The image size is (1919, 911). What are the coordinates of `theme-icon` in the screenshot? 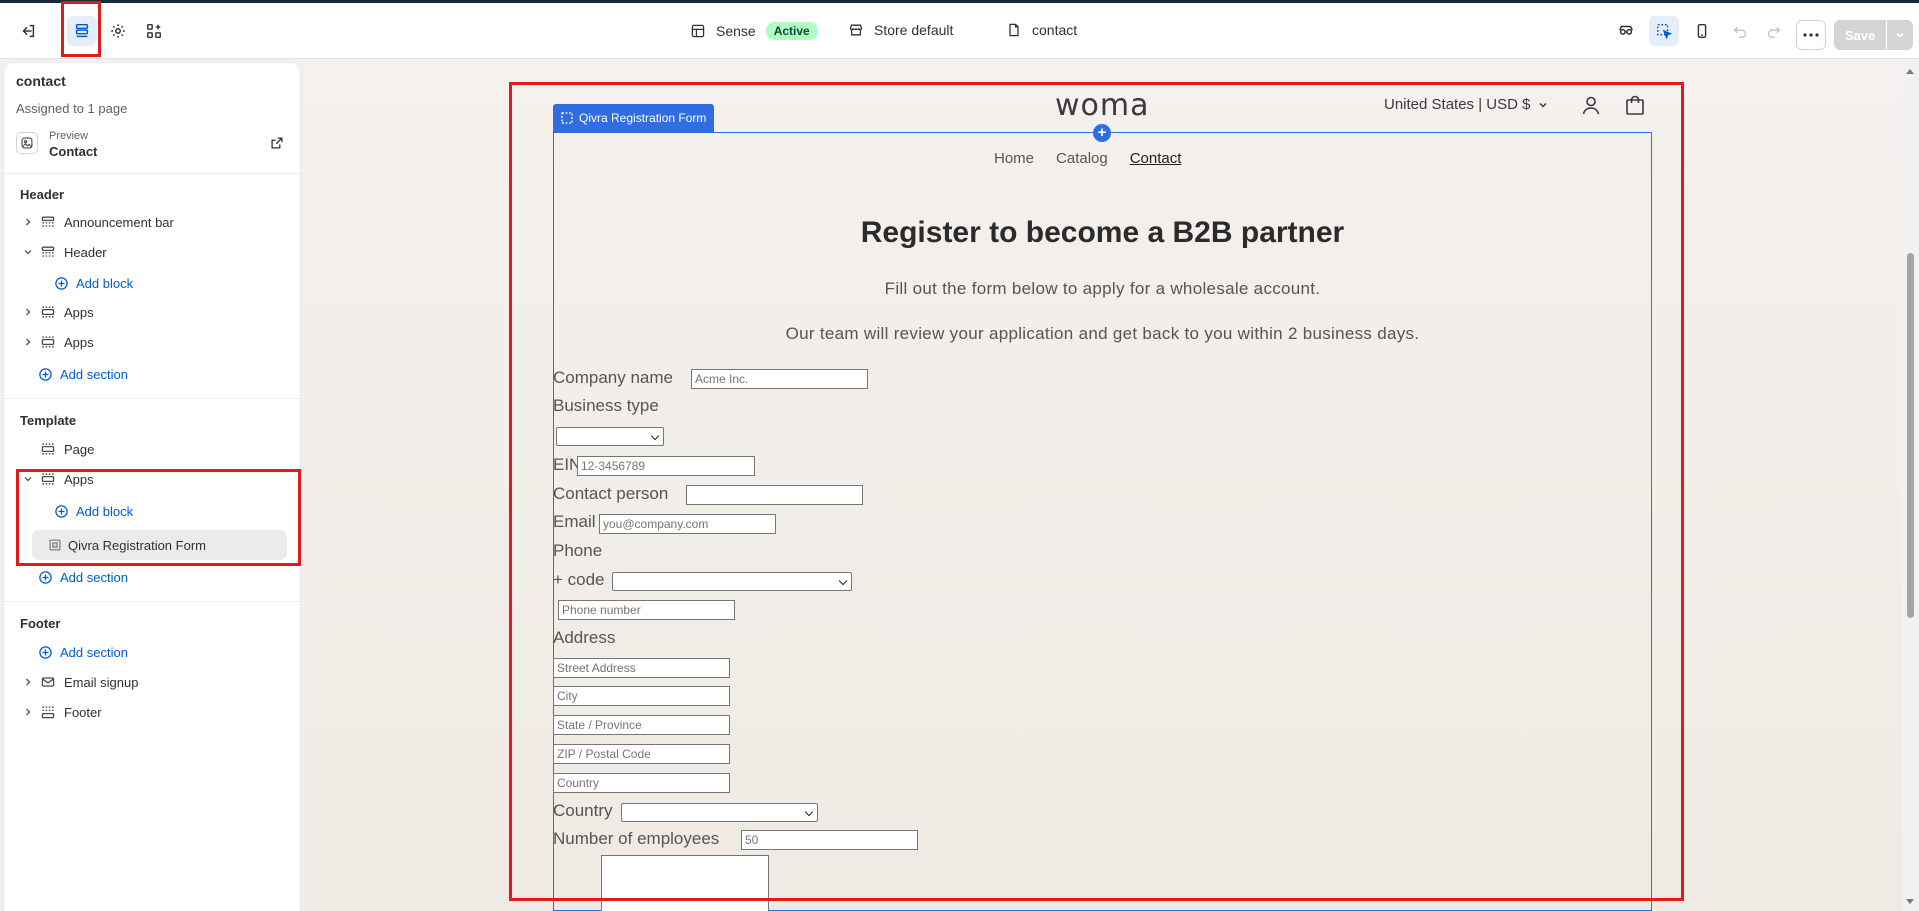 It's located at (698, 31).